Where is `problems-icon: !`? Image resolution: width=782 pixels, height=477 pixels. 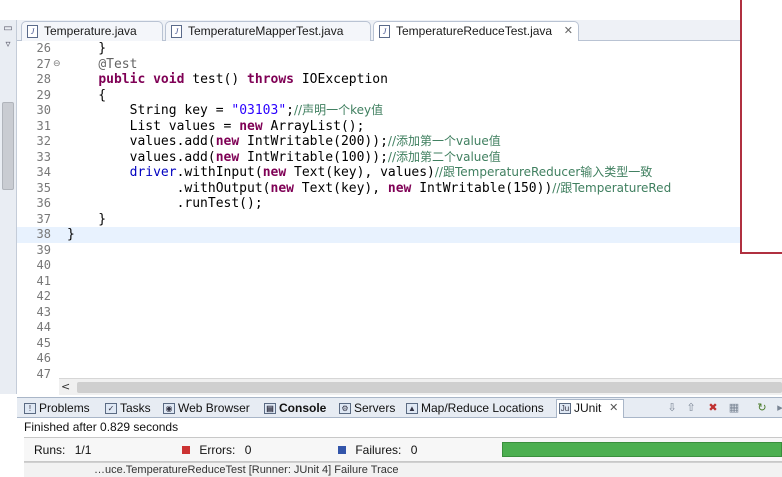 problems-icon: ! is located at coordinates (30, 408).